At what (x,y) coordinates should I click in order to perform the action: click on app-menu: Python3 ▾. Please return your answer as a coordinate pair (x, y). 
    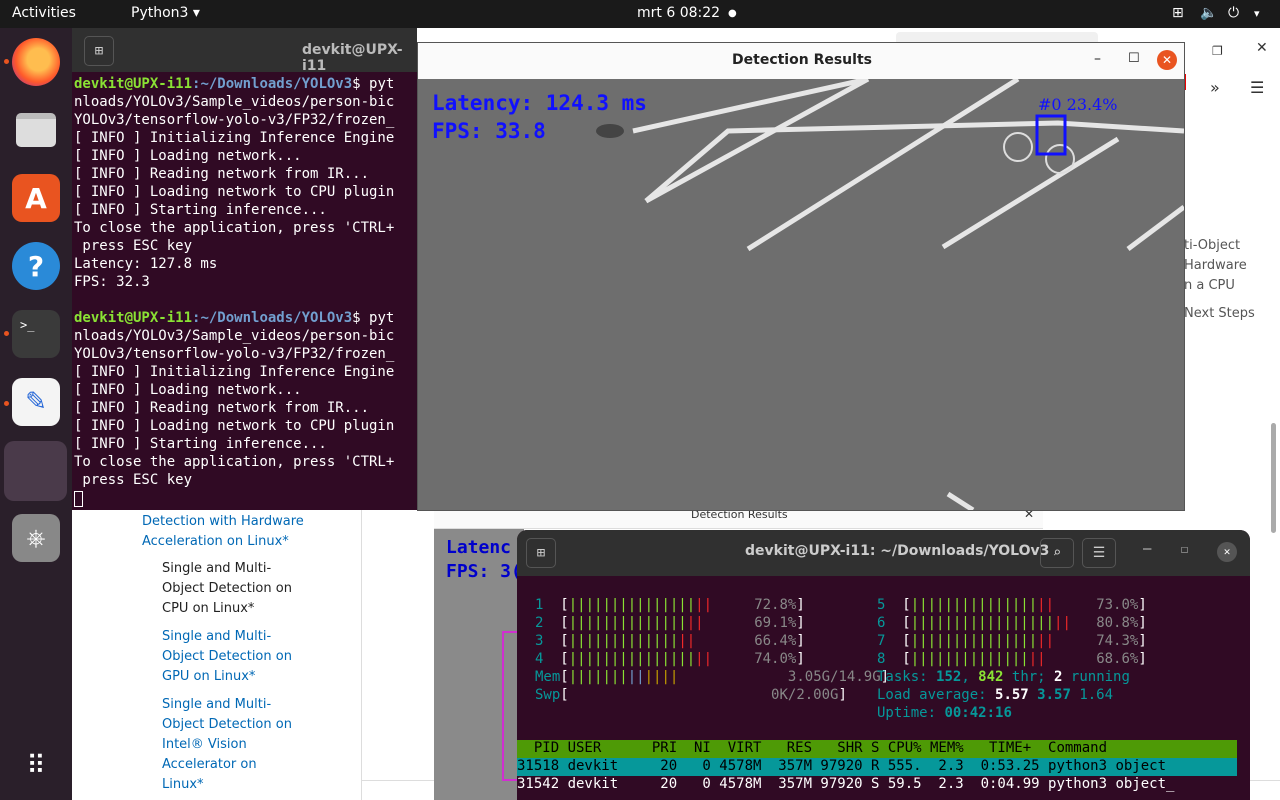
    Looking at the image, I should click on (165, 13).